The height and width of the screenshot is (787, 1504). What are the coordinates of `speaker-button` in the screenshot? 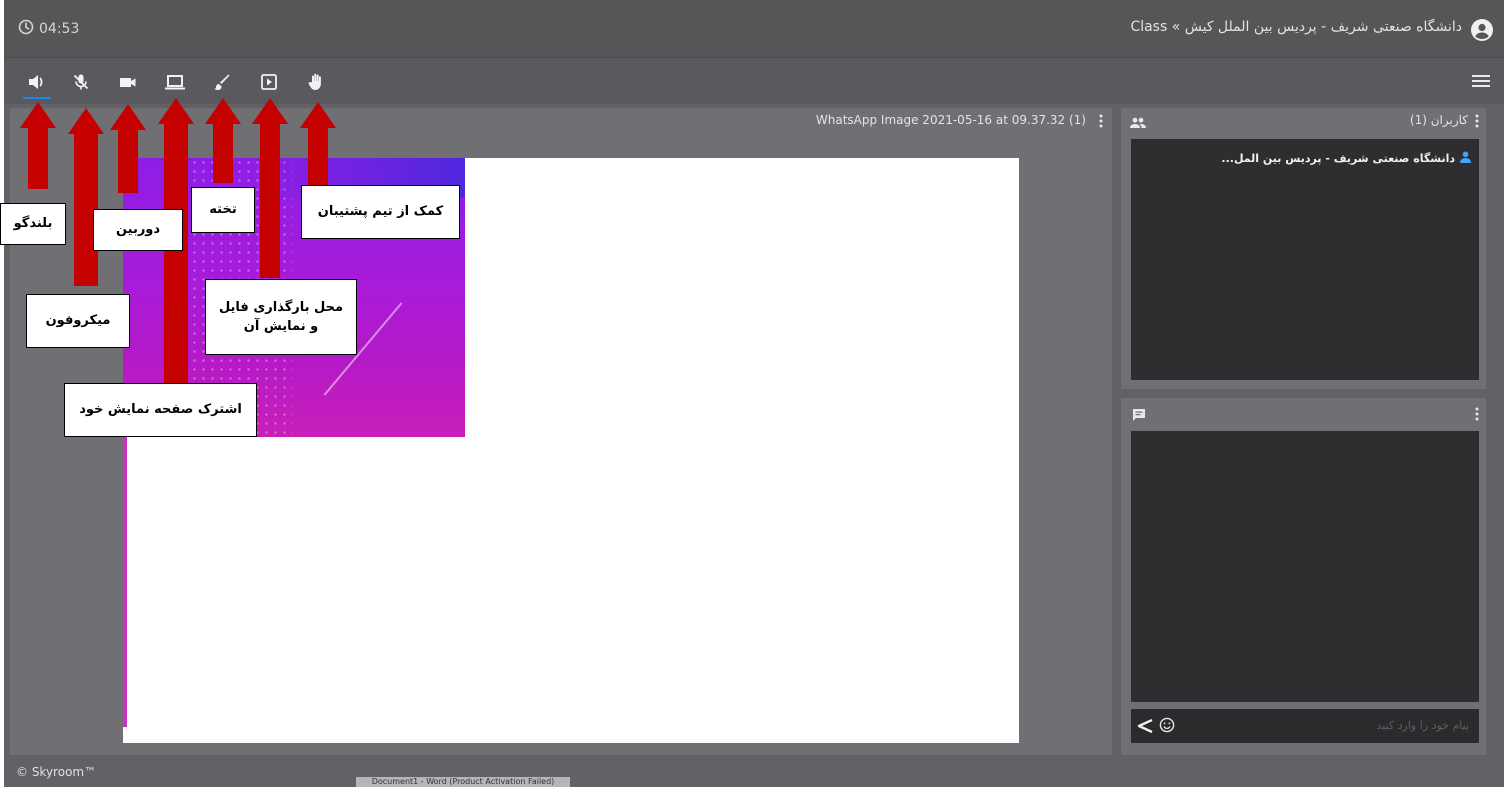 It's located at (37, 85).